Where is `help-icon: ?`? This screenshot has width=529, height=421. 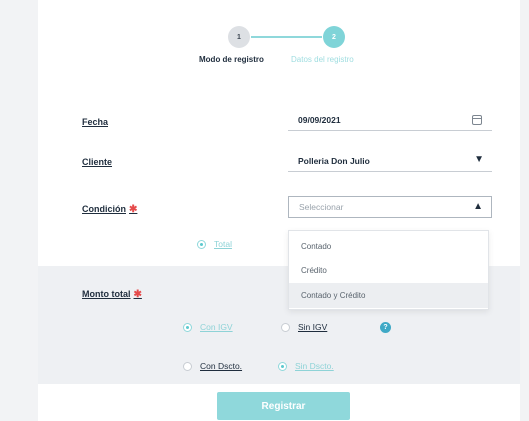 help-icon: ? is located at coordinates (385, 327).